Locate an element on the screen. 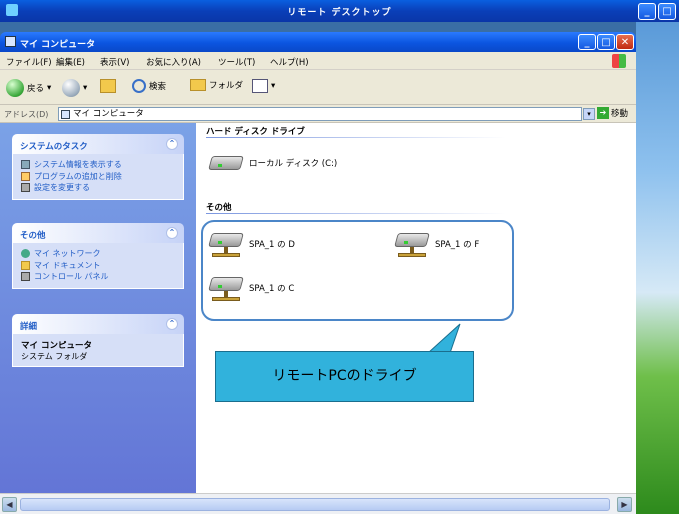 Image resolution: width=679 pixels, height=514 pixels. forward-arrow-icon is located at coordinates (71, 88).